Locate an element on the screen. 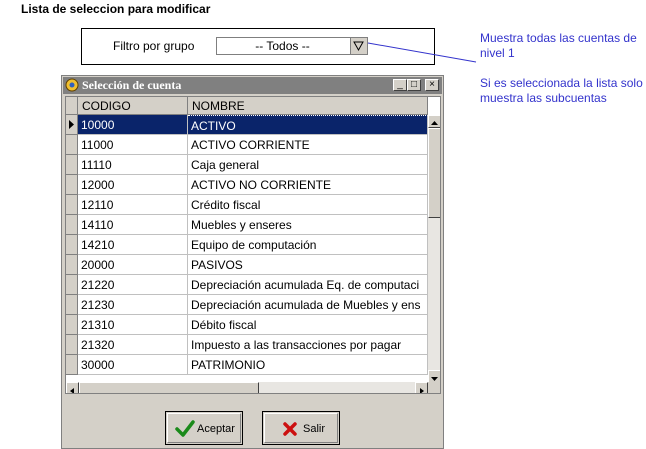 This screenshot has width=646, height=449. cell-codigo: 11110 is located at coordinates (133, 165).